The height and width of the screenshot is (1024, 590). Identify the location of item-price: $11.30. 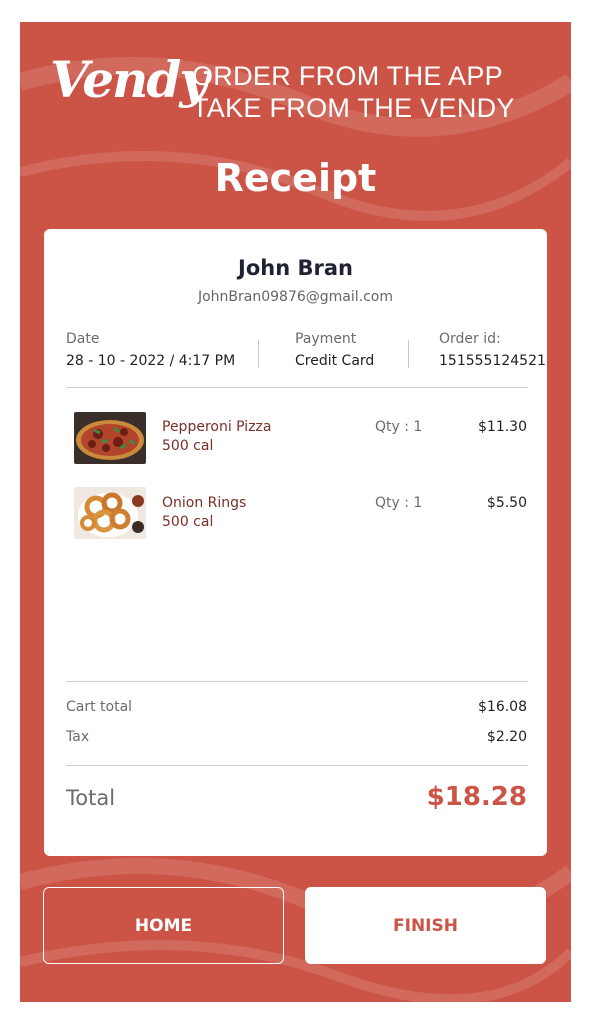
(502, 427).